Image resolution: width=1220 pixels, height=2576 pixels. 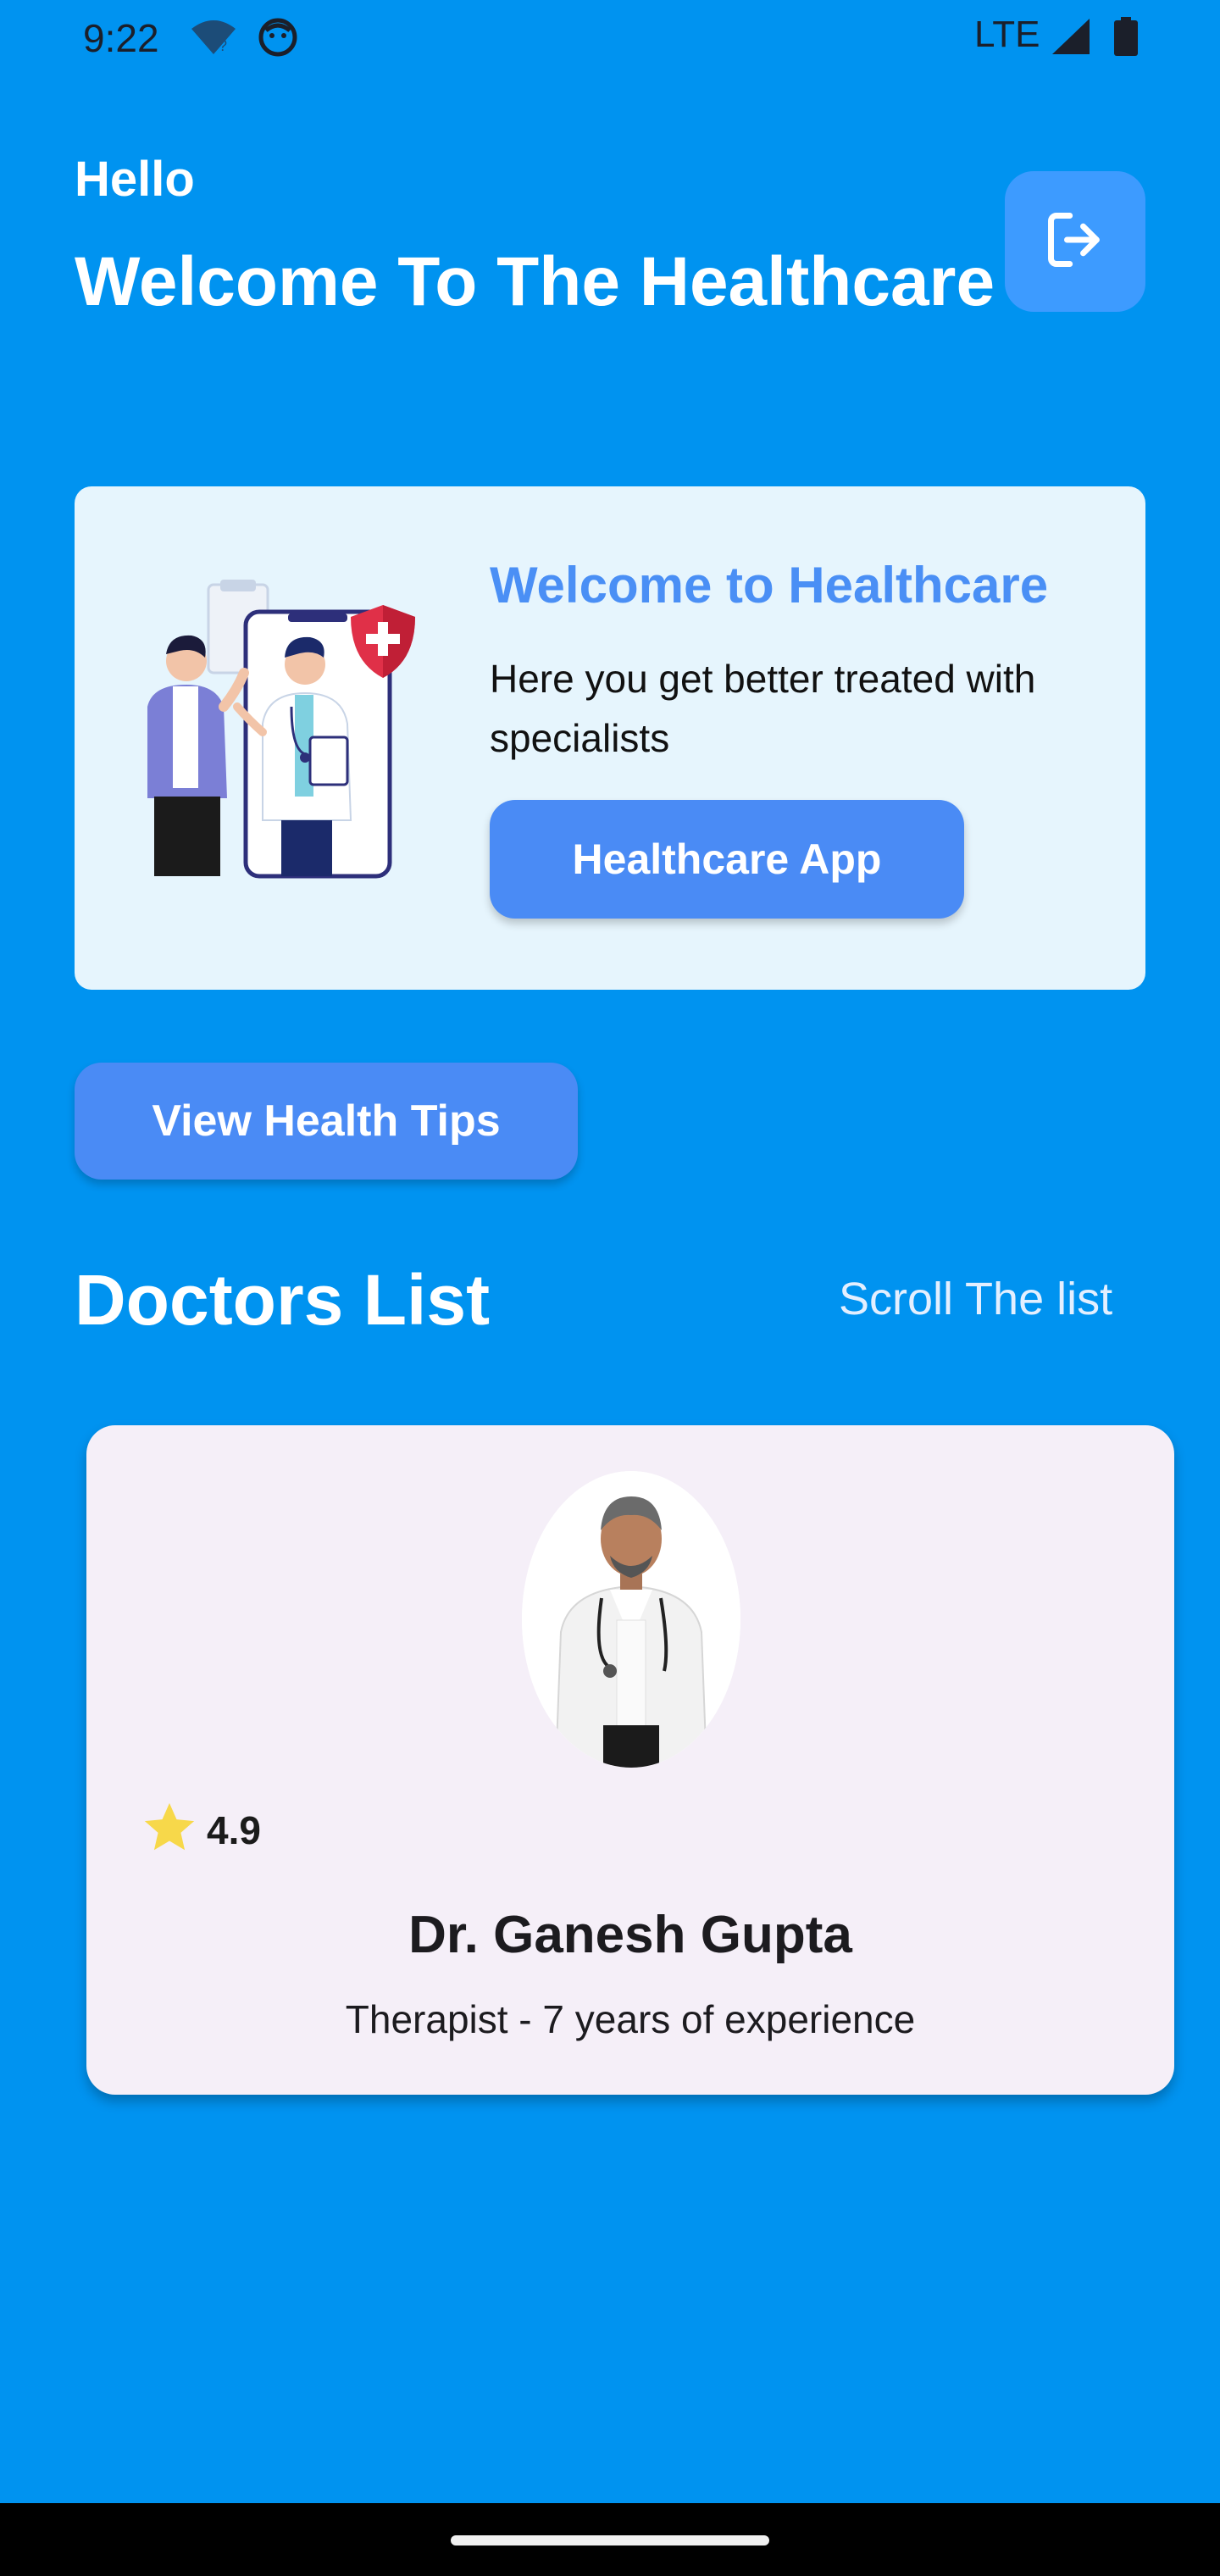 What do you see at coordinates (169, 1830) in the screenshot?
I see `star-icon` at bounding box center [169, 1830].